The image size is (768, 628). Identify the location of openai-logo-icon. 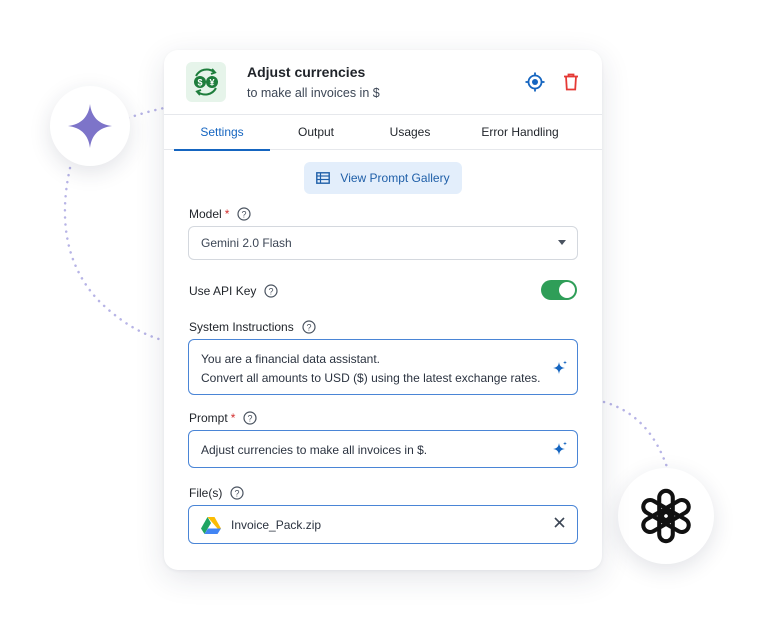
(666, 516).